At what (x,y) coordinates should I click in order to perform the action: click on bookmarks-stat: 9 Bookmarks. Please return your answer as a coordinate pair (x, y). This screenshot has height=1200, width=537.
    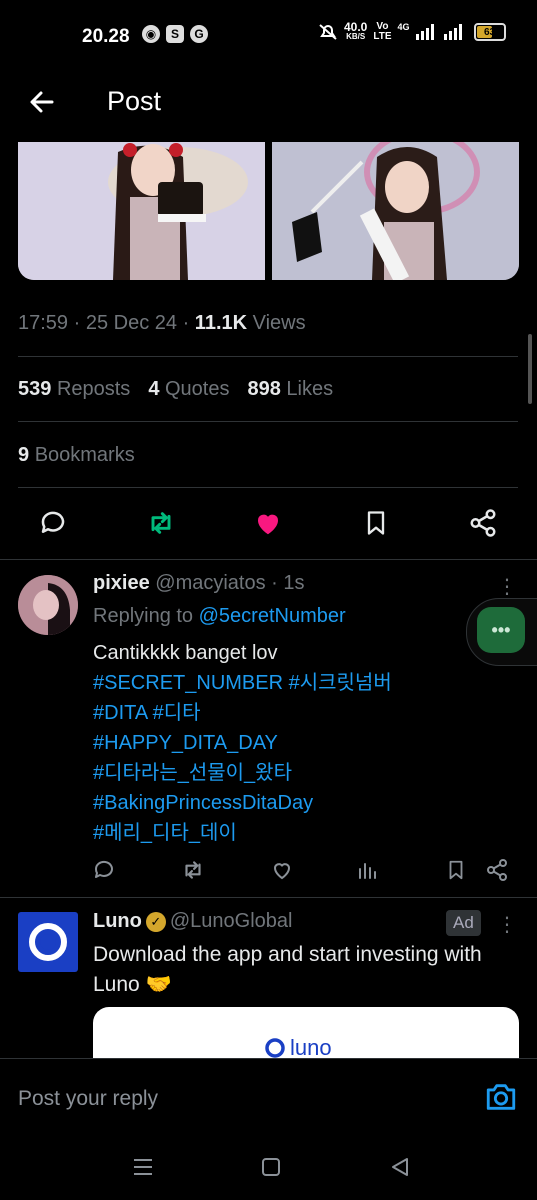
    Looking at the image, I should click on (76, 455).